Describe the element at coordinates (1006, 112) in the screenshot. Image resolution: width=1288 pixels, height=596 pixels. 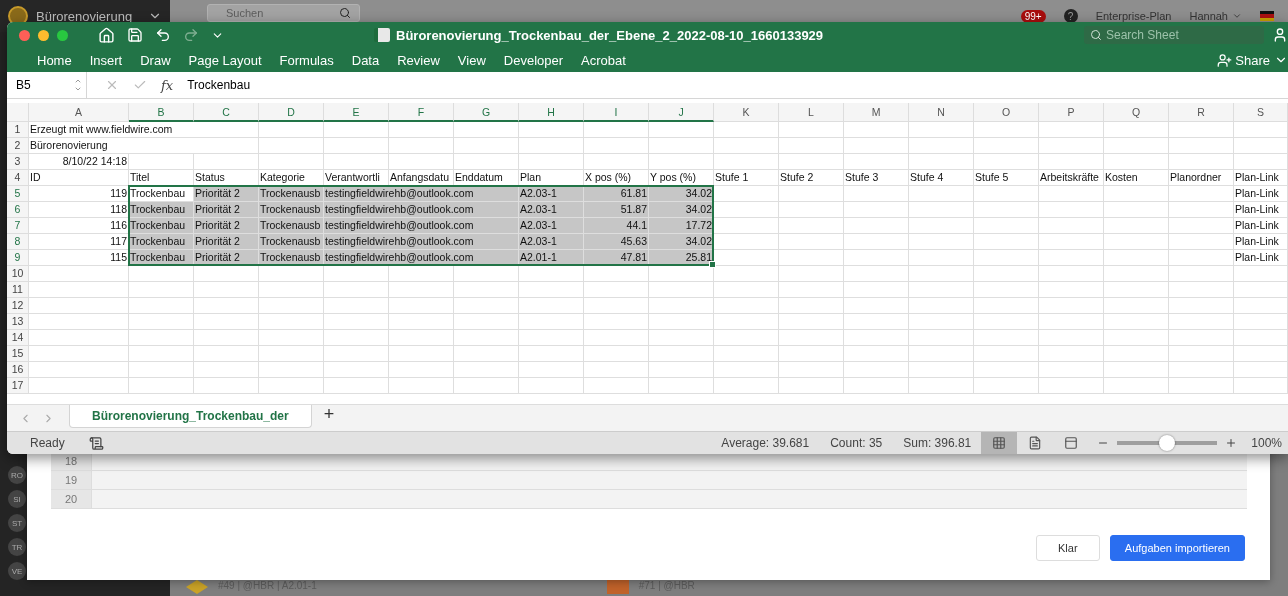
I see `column-header: O` at that location.